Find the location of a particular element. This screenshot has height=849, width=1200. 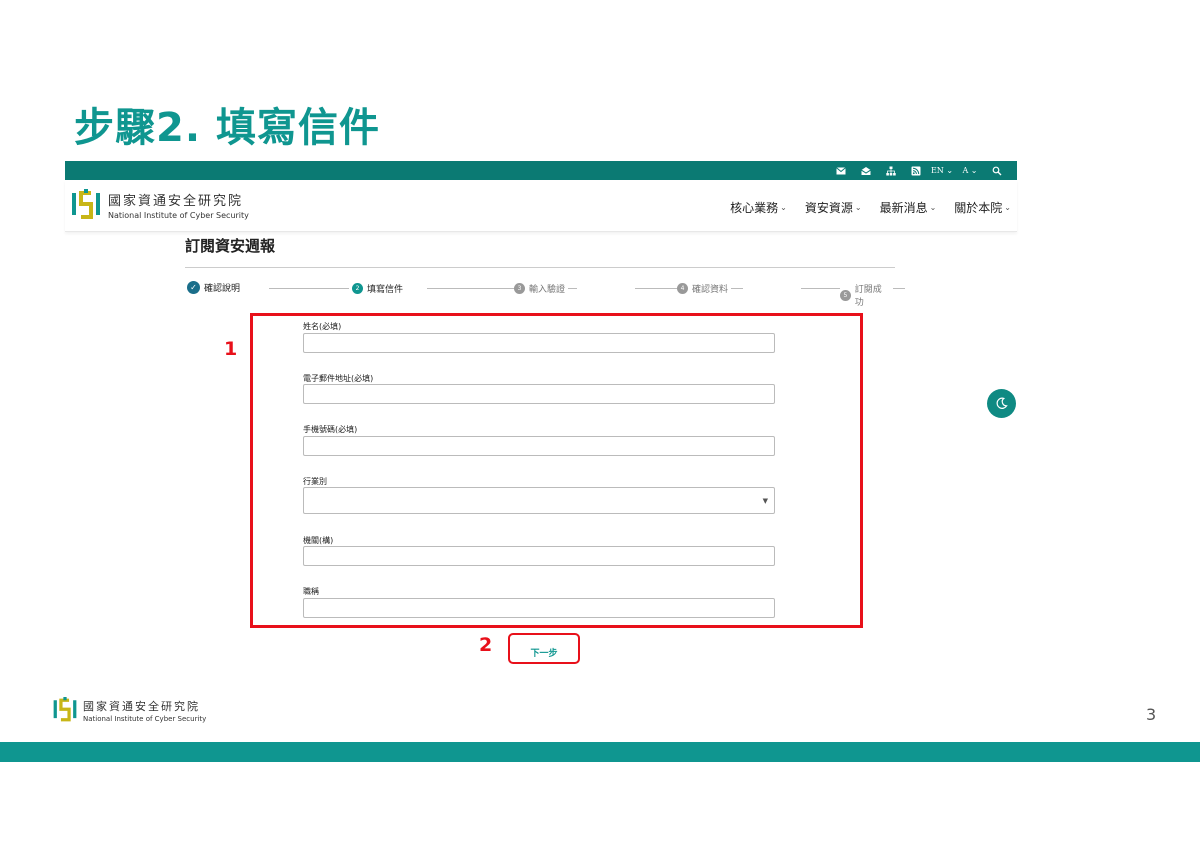

form-title: 訂閱資安週報 is located at coordinates (230, 246).